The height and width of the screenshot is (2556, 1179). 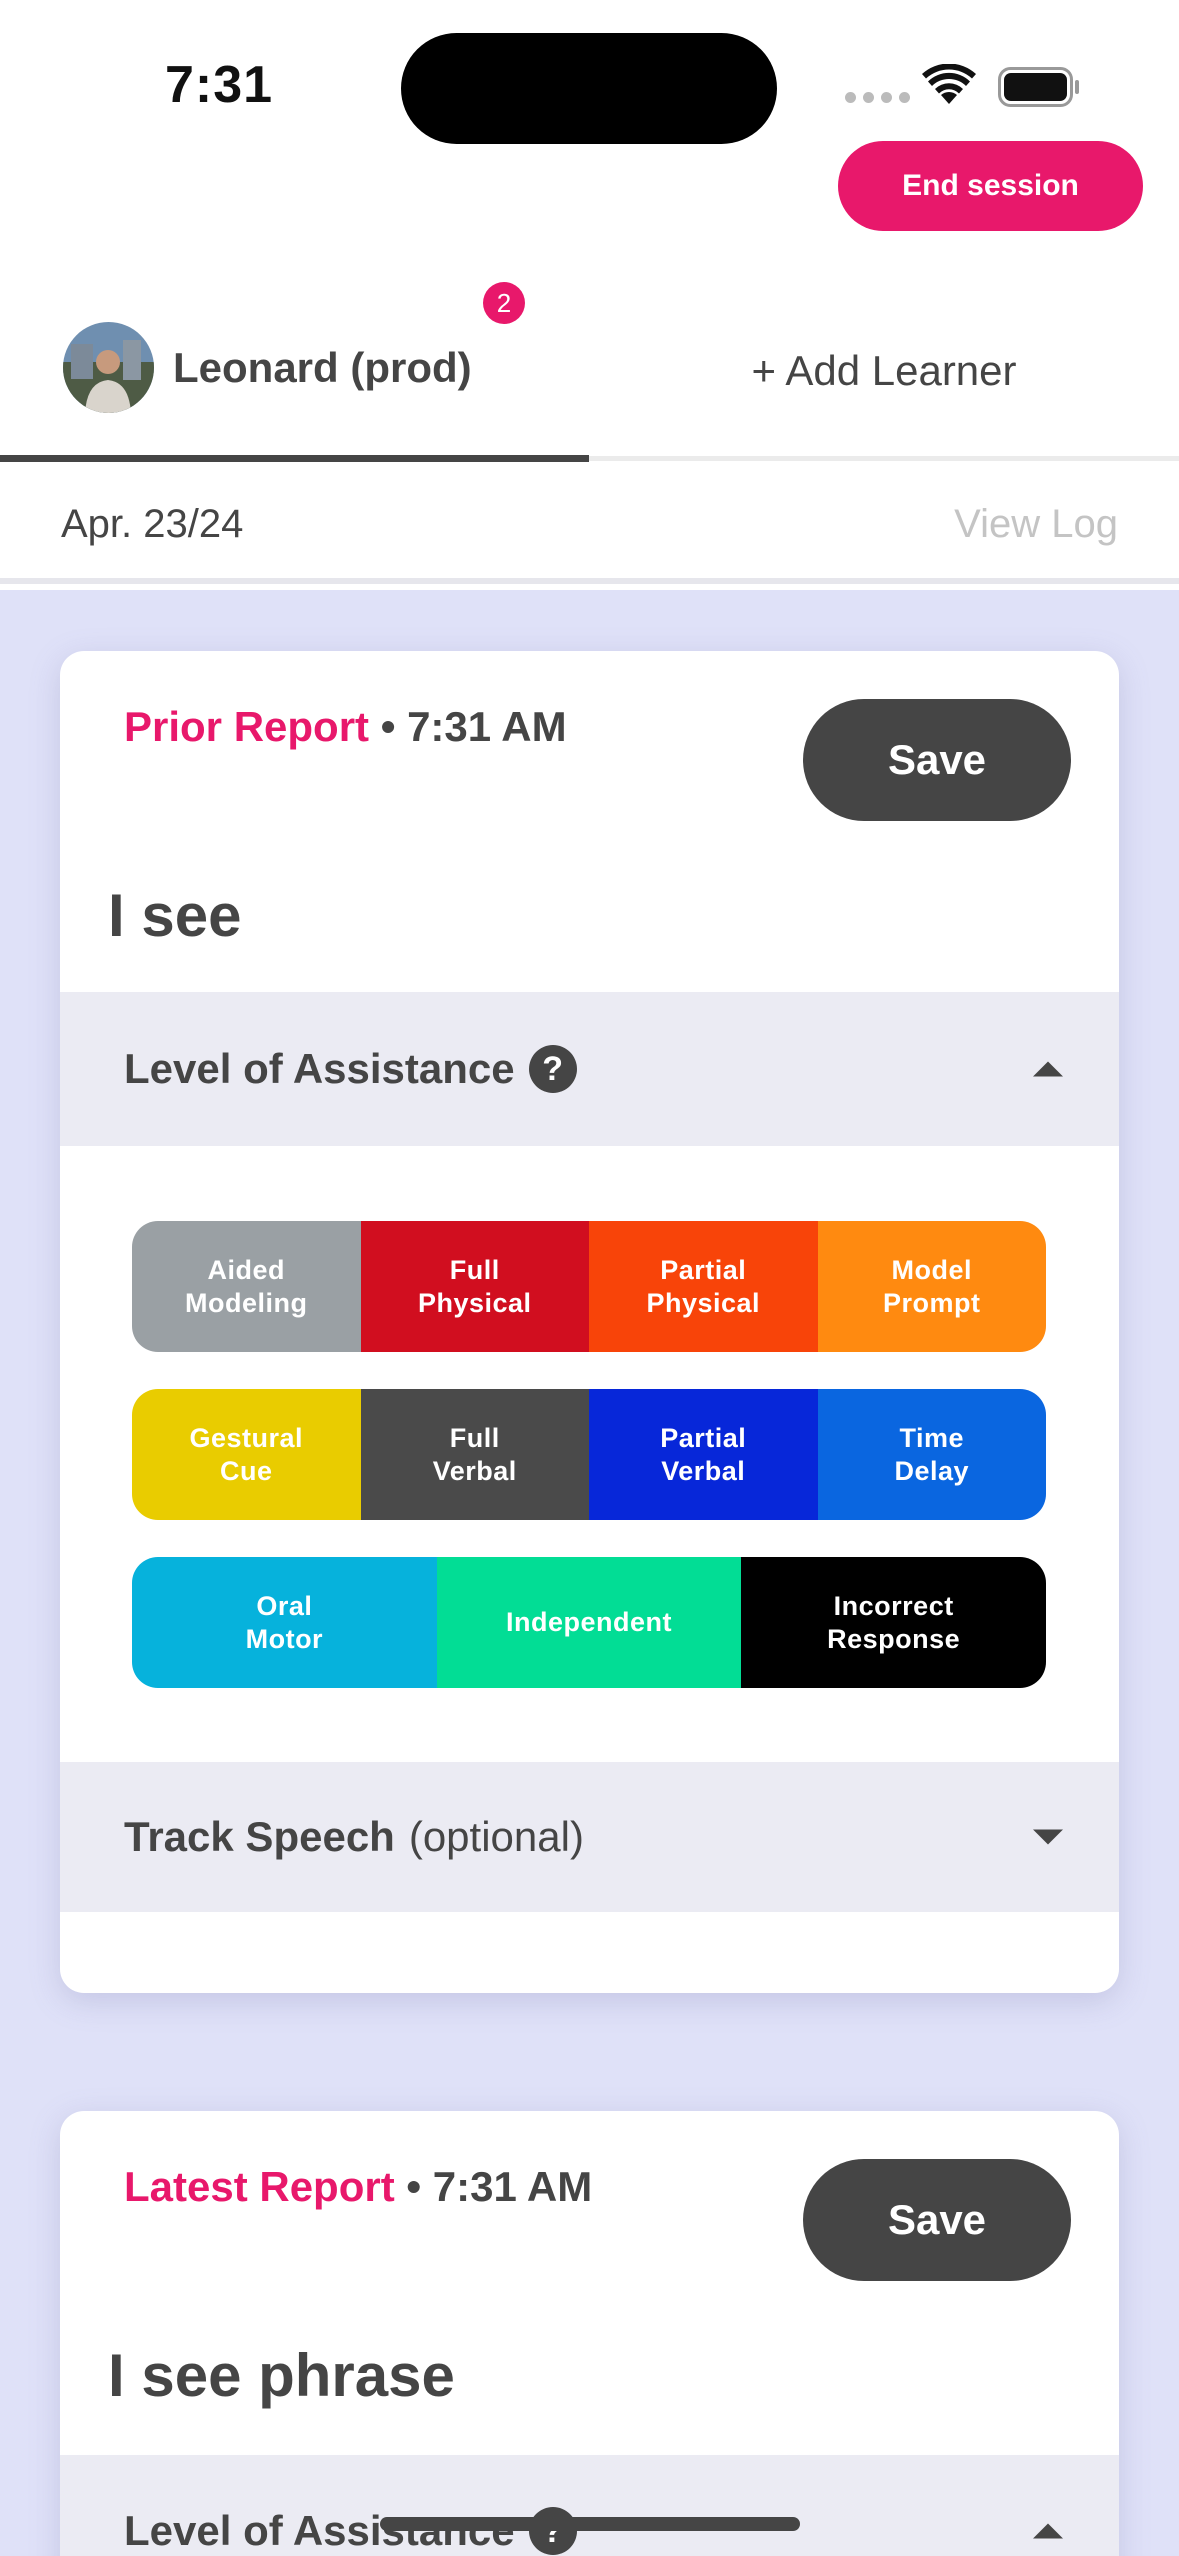 I want to click on prompt-incorrect-response: Incorrect Response, so click(x=893, y=1622).